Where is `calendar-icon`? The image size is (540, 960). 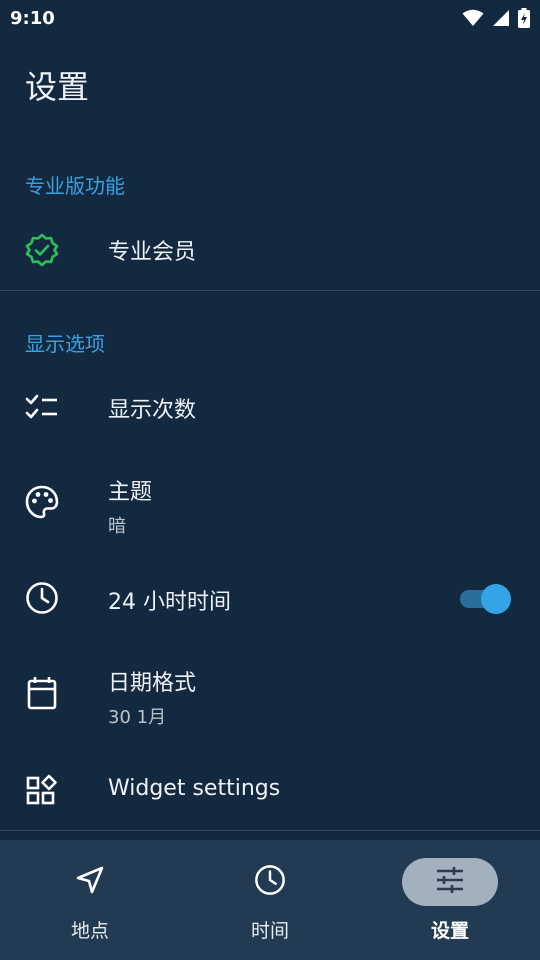 calendar-icon is located at coordinates (42, 693).